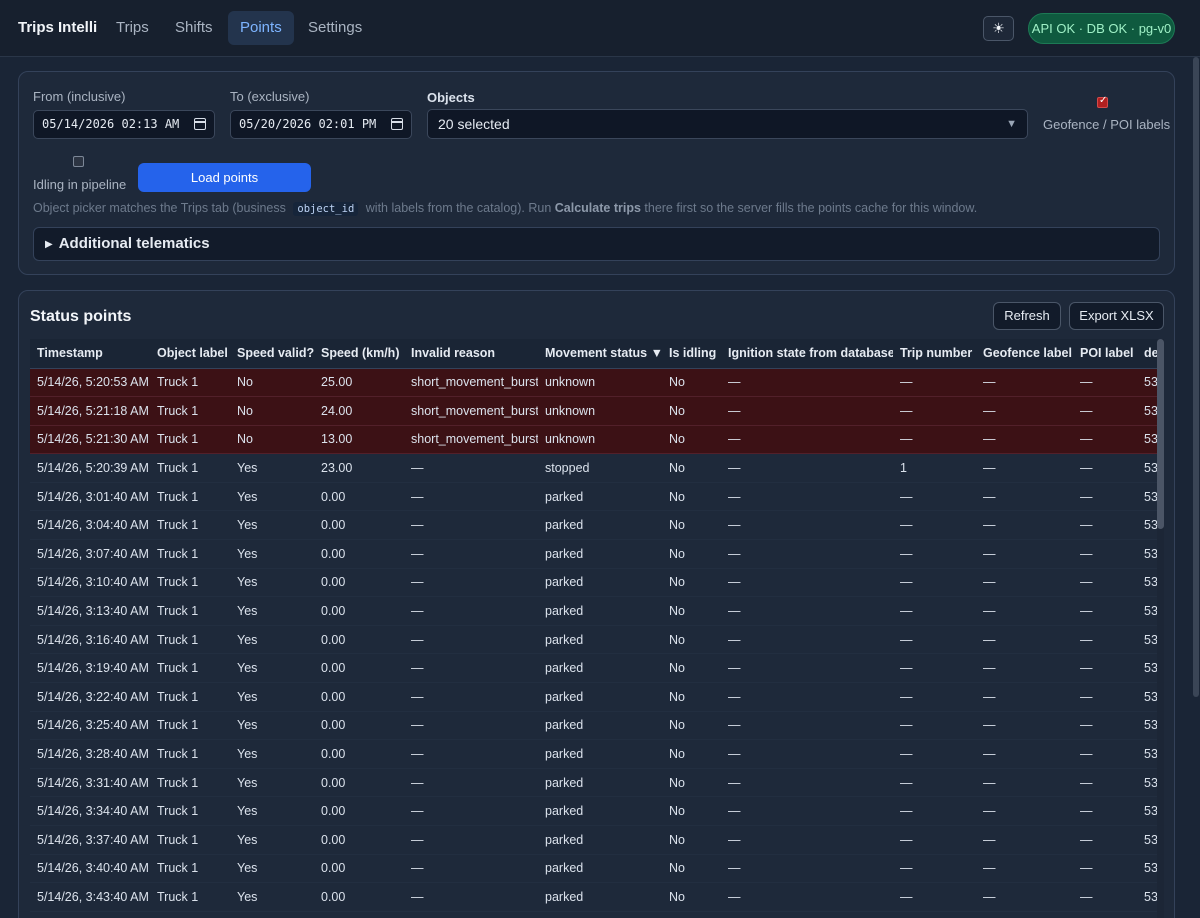 This screenshot has height=918, width=1200. What do you see at coordinates (134, 243) in the screenshot?
I see `additional-telematics-label: Additional telematics` at bounding box center [134, 243].